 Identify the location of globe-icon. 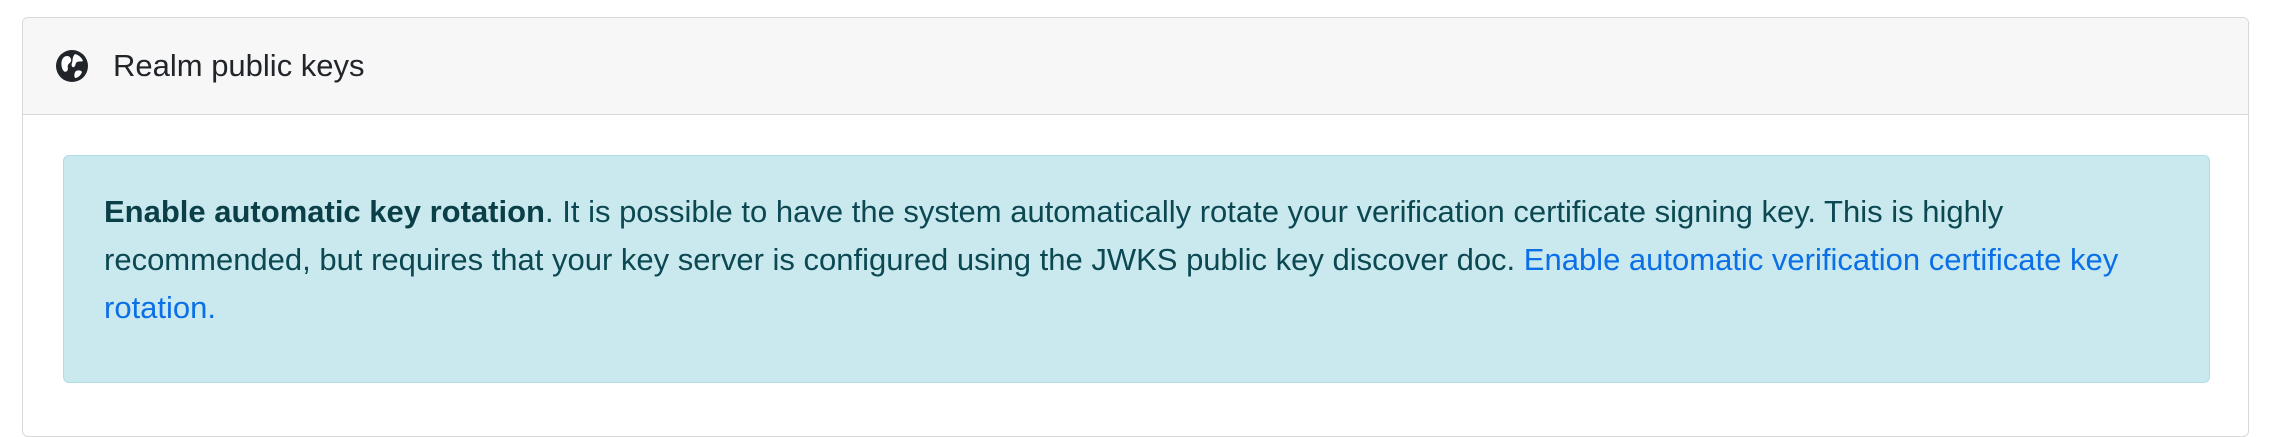
(72, 66).